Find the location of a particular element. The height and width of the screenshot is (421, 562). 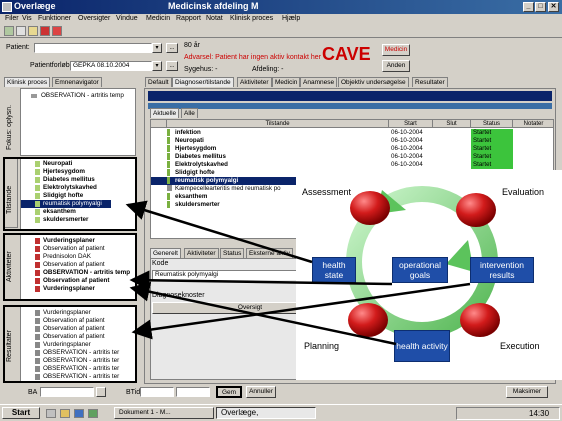

menu-notat: Notat is located at coordinates (214, 18).